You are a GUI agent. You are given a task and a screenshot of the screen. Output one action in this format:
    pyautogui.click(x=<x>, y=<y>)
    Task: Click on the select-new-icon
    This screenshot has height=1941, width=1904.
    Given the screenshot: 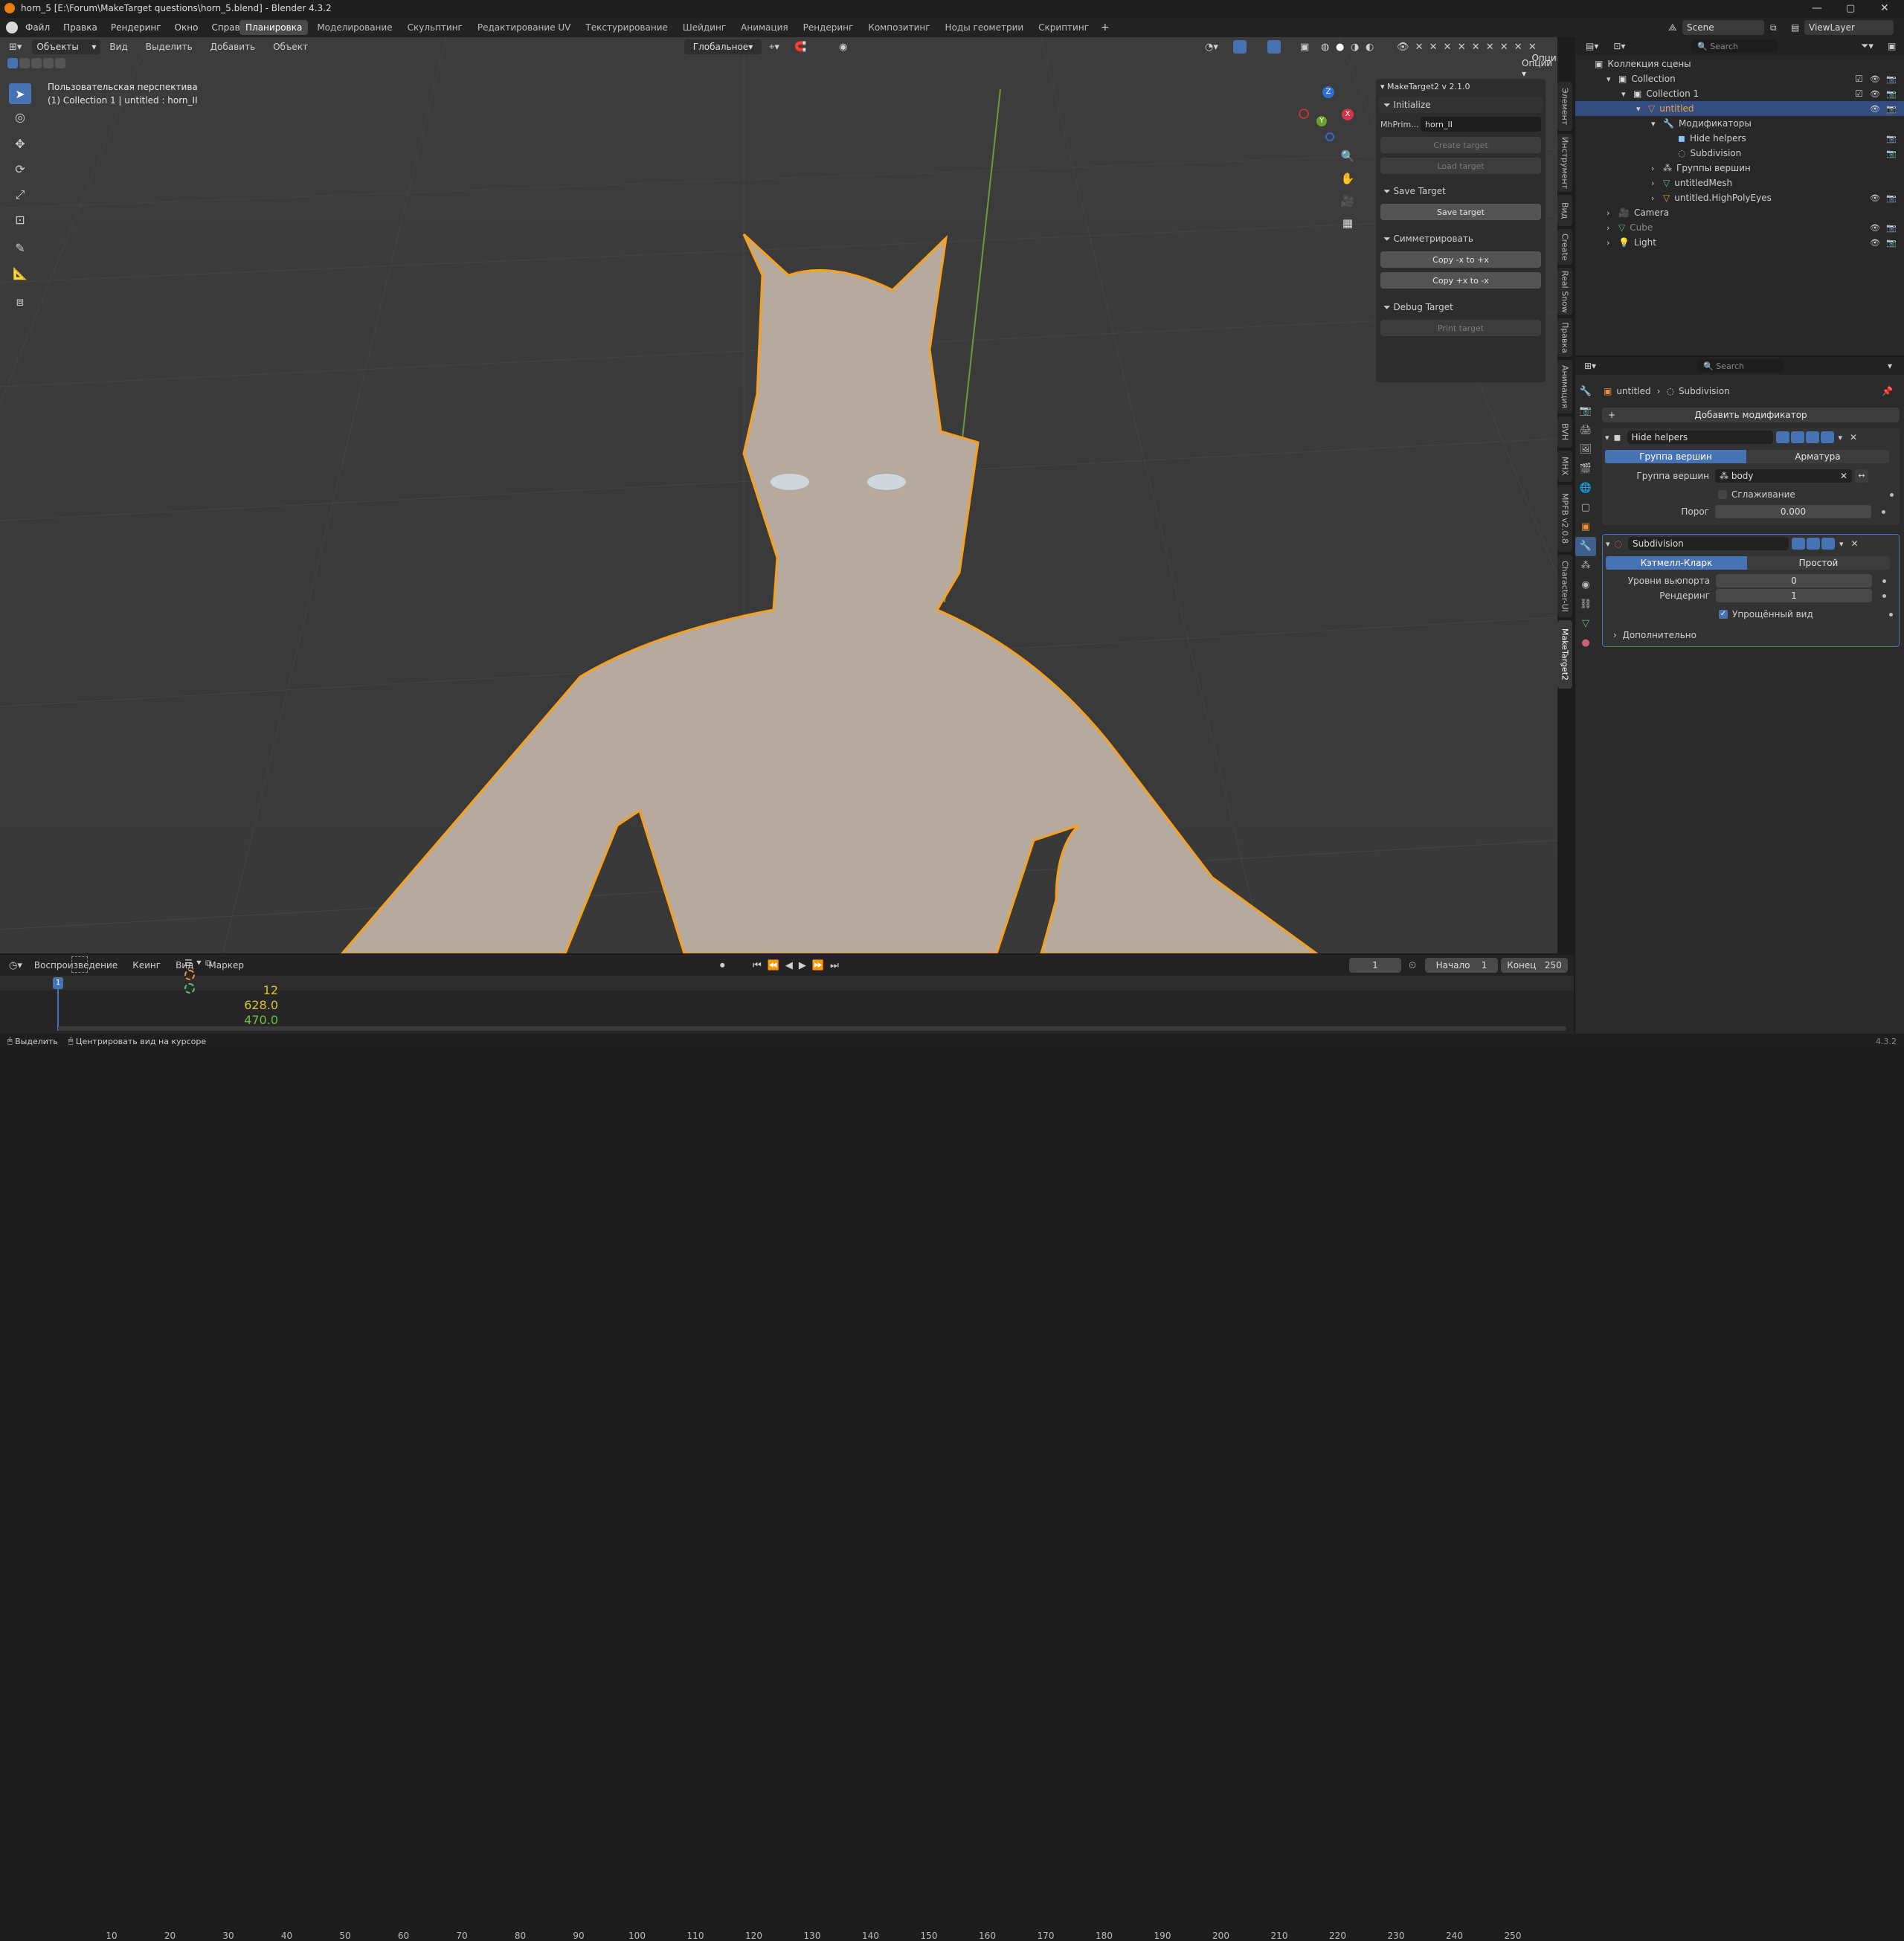 What is the action you would take?
    pyautogui.click(x=12, y=63)
    